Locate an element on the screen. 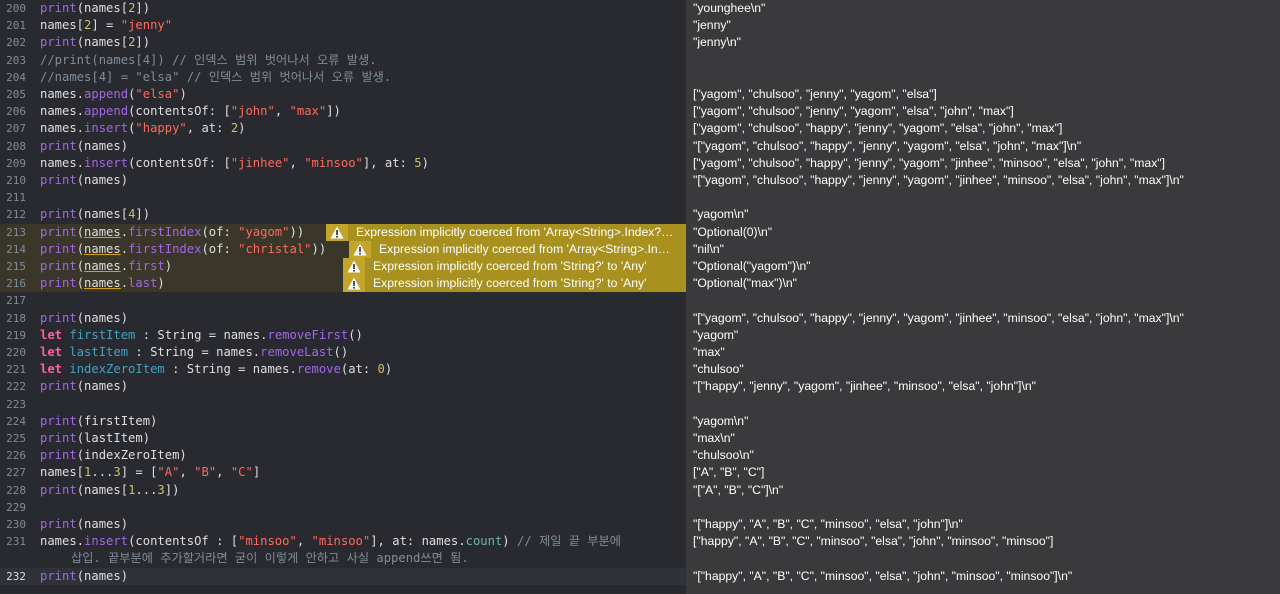 The height and width of the screenshot is (594, 1280). result-value: "younghee\n" is located at coordinates (729, 8).